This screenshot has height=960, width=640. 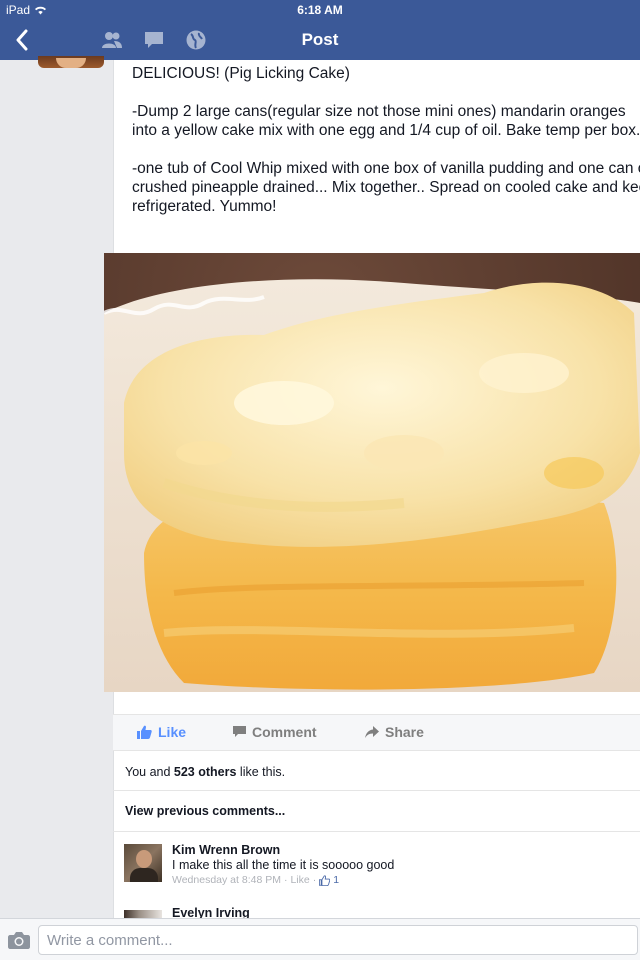 What do you see at coordinates (241, 73) in the screenshot?
I see `post-title-line: DELICIOUS! (Pig Licking Cake)` at bounding box center [241, 73].